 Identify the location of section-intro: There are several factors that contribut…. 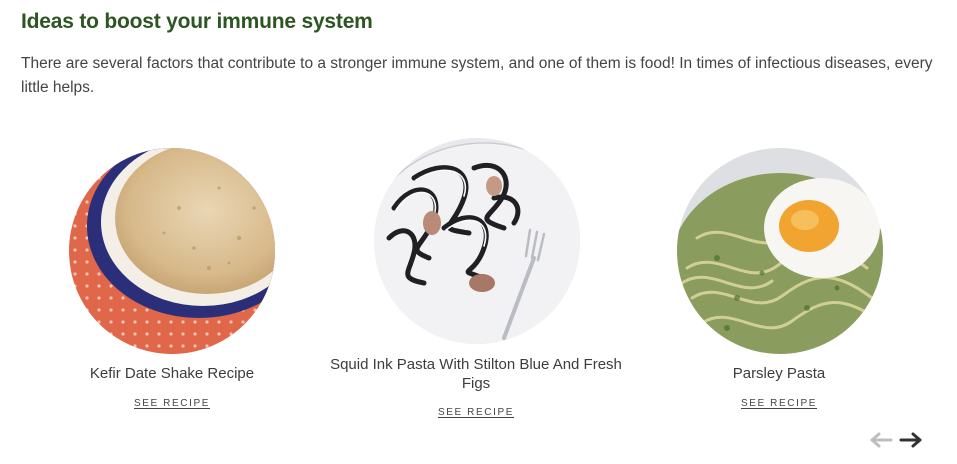
(477, 75).